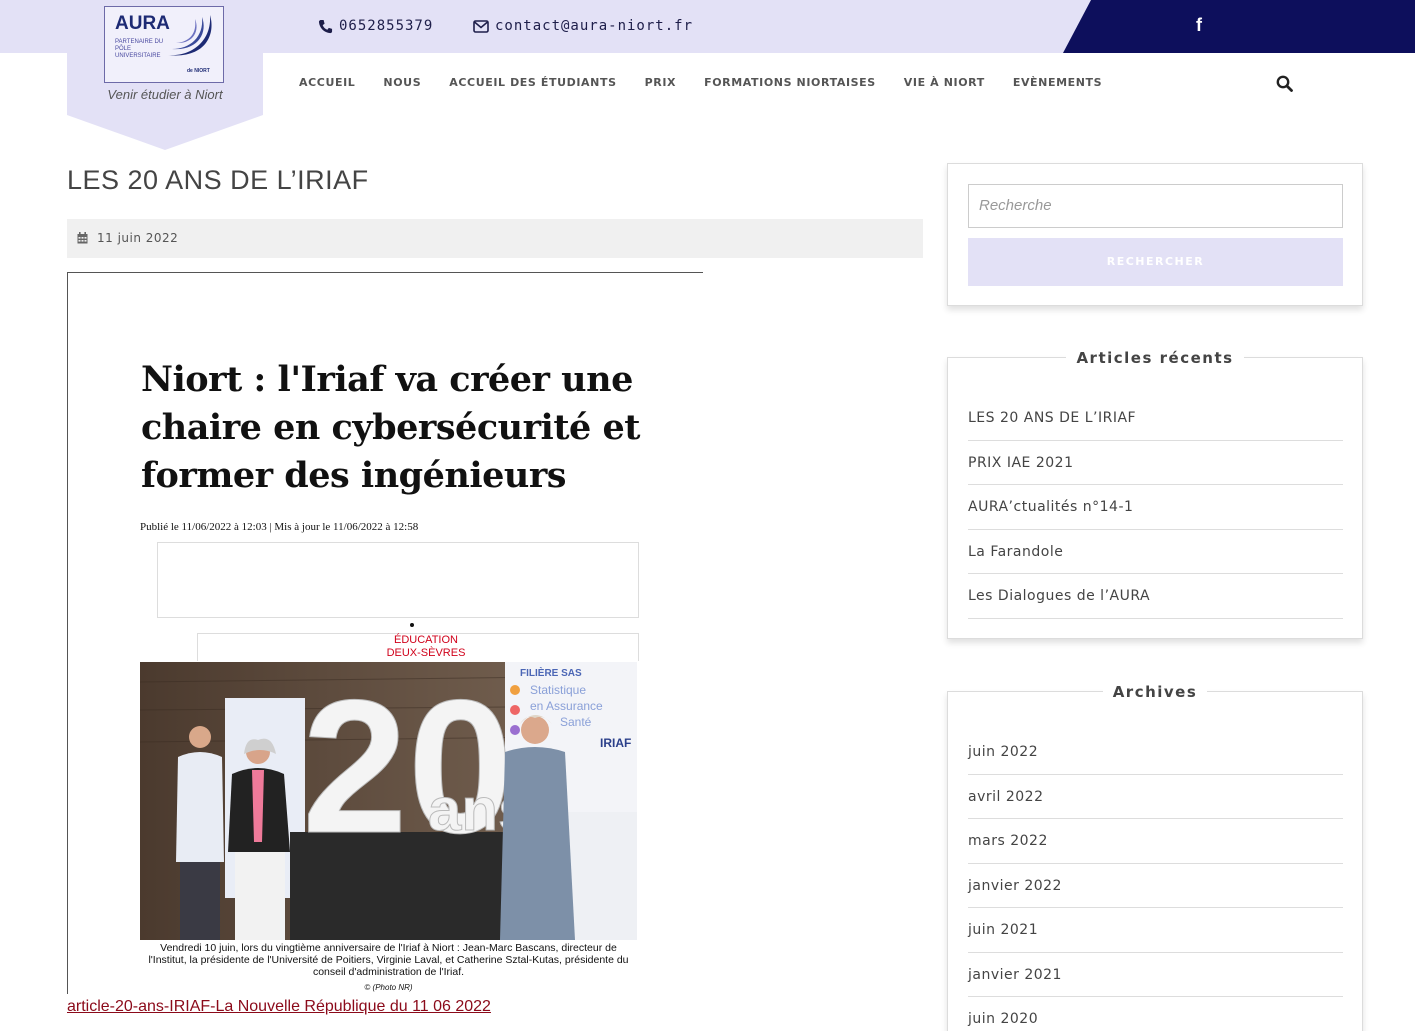  Describe the element at coordinates (1155, 552) in the screenshot. I see `recent-post-item: La Farandole` at that location.